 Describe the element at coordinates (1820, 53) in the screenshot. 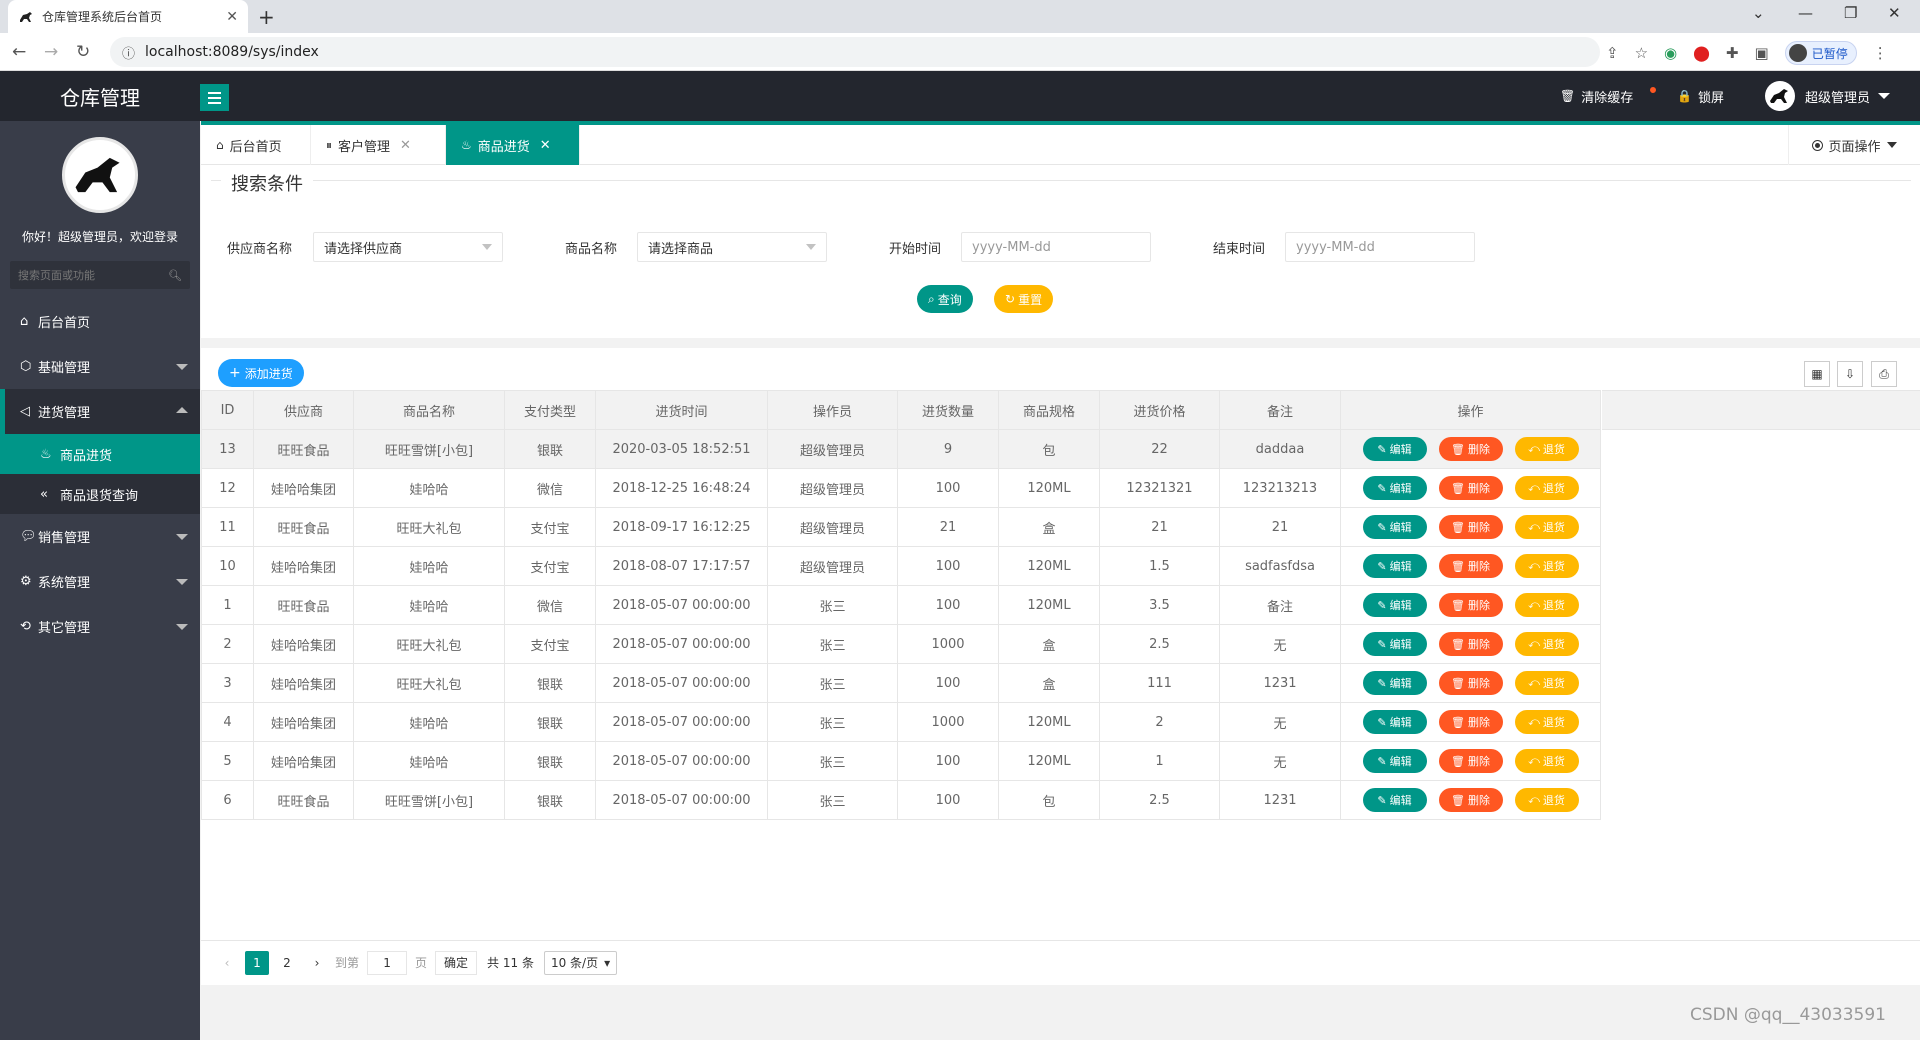

I see `profile-paused-button: 已暂停` at that location.